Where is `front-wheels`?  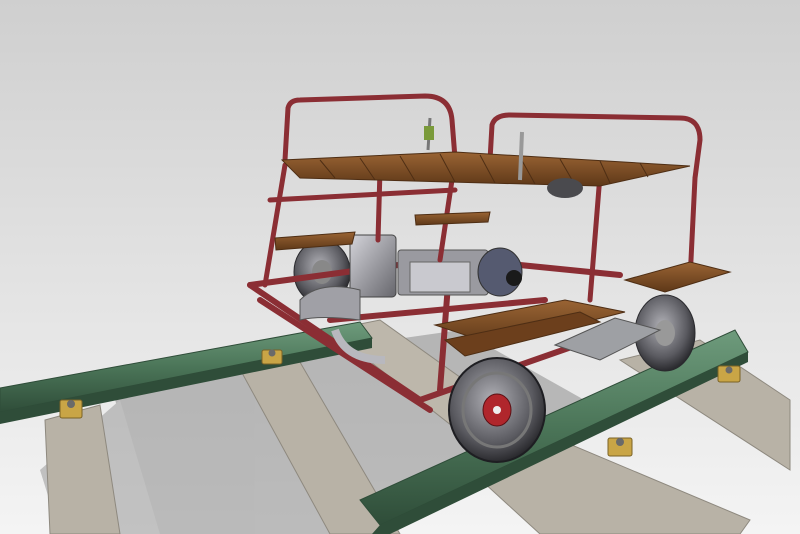 front-wheels is located at coordinates (497, 410).